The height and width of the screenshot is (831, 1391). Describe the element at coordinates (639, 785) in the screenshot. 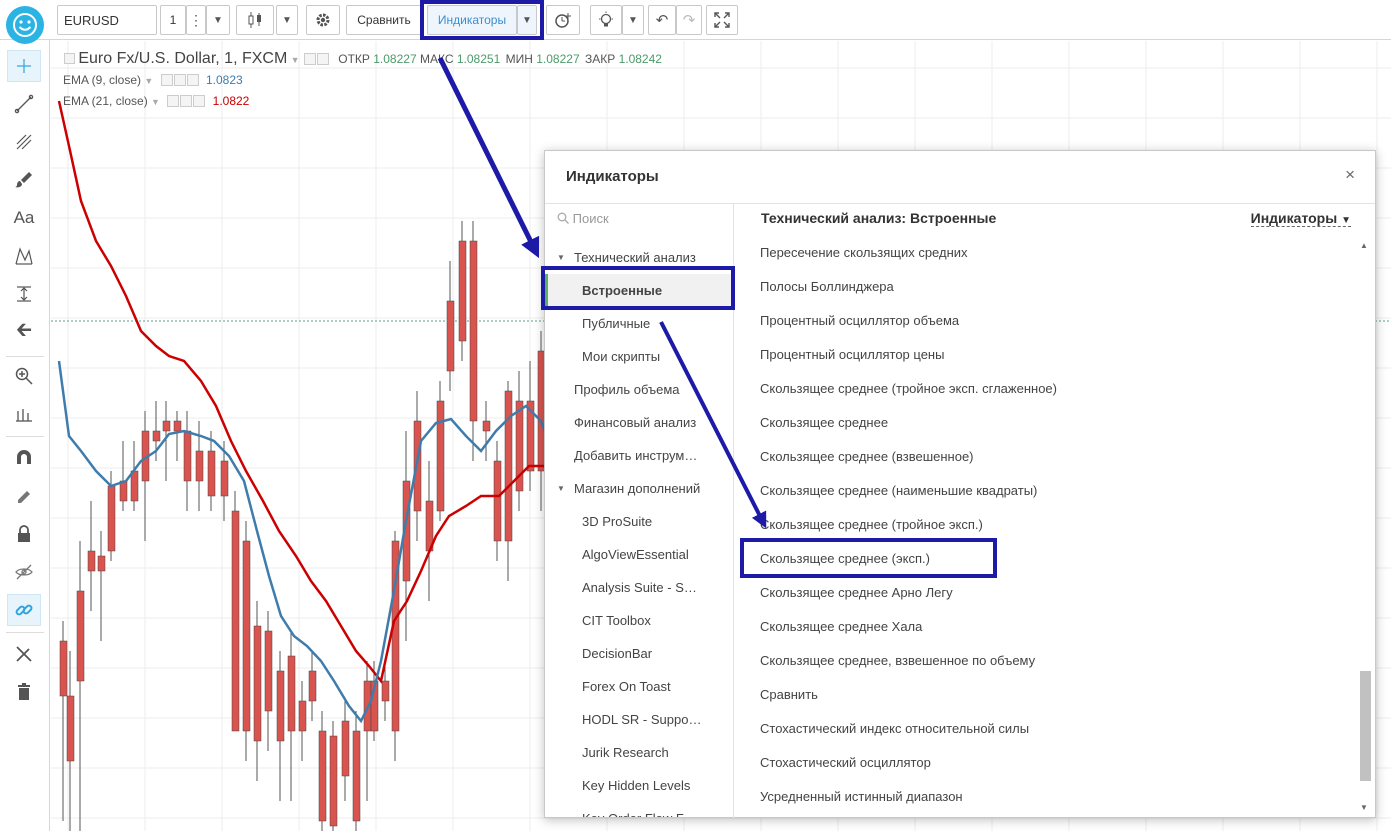

I see `category-item: Key Hidden Levels` at that location.